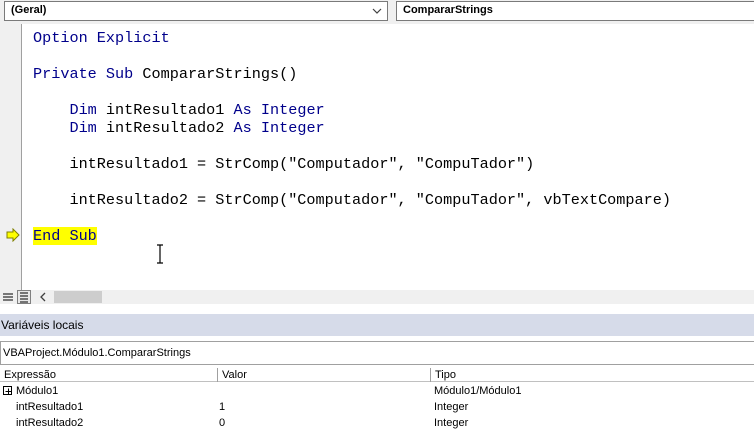 The image size is (754, 448). What do you see at coordinates (37, 391) in the screenshot?
I see `expression-cell: Módulo1` at bounding box center [37, 391].